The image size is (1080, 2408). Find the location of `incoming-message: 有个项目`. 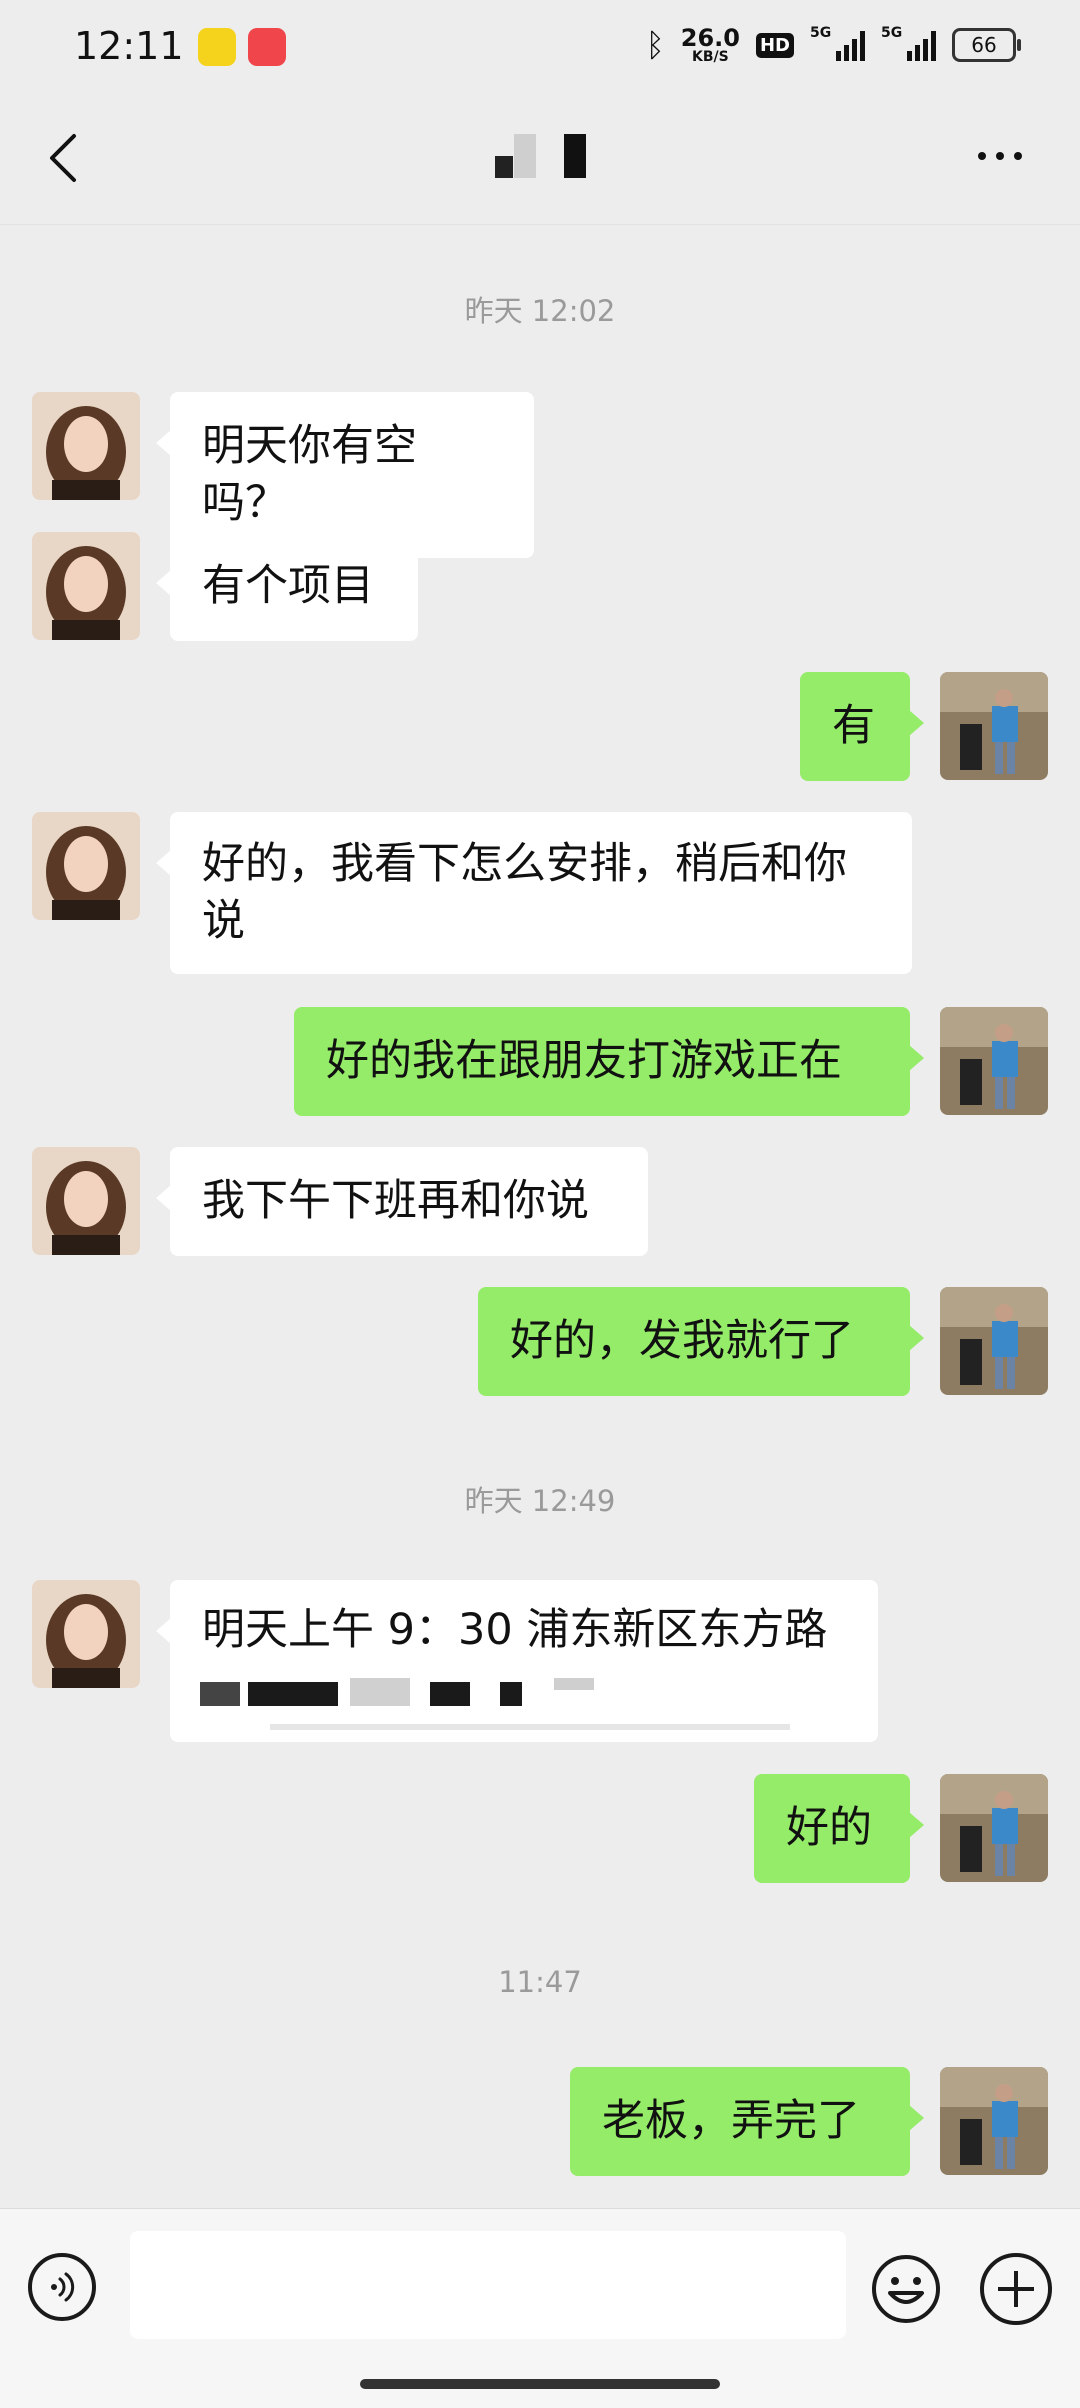

incoming-message: 有个项目 is located at coordinates (287, 586).